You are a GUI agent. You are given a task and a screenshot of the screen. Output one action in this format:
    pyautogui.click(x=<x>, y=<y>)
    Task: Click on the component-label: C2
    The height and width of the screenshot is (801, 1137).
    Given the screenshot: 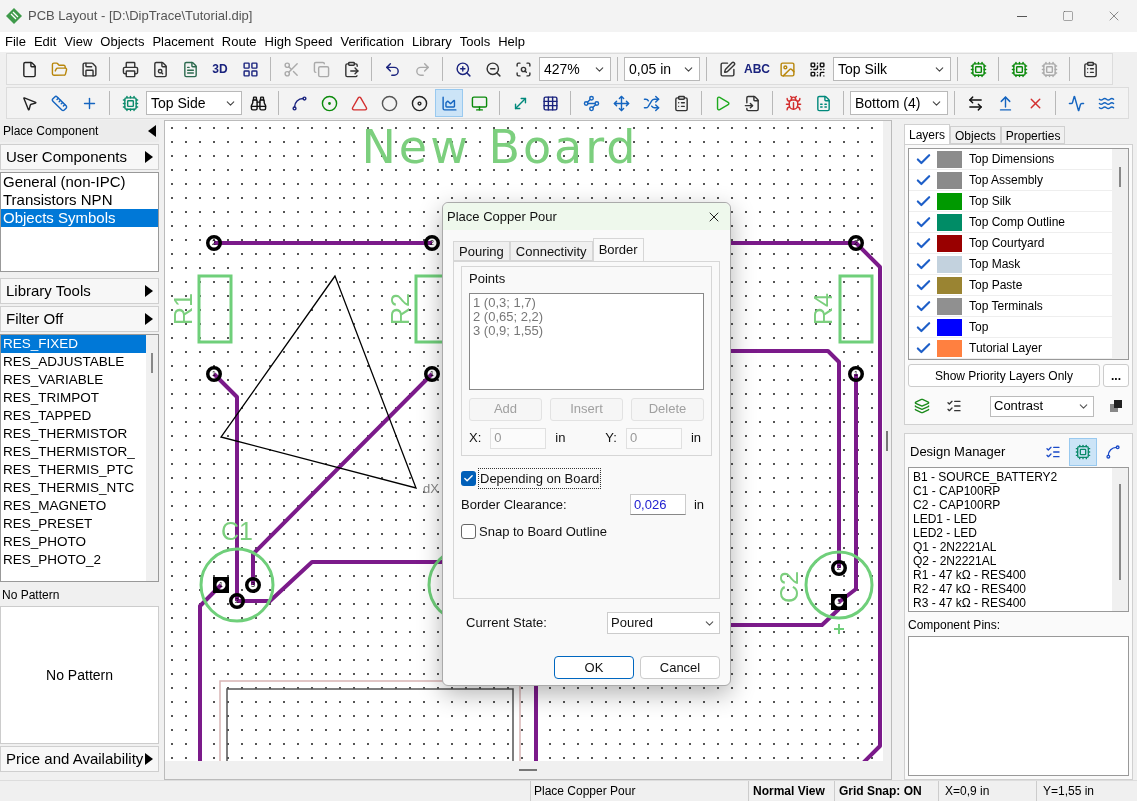 What is the action you would take?
    pyautogui.click(x=788, y=587)
    